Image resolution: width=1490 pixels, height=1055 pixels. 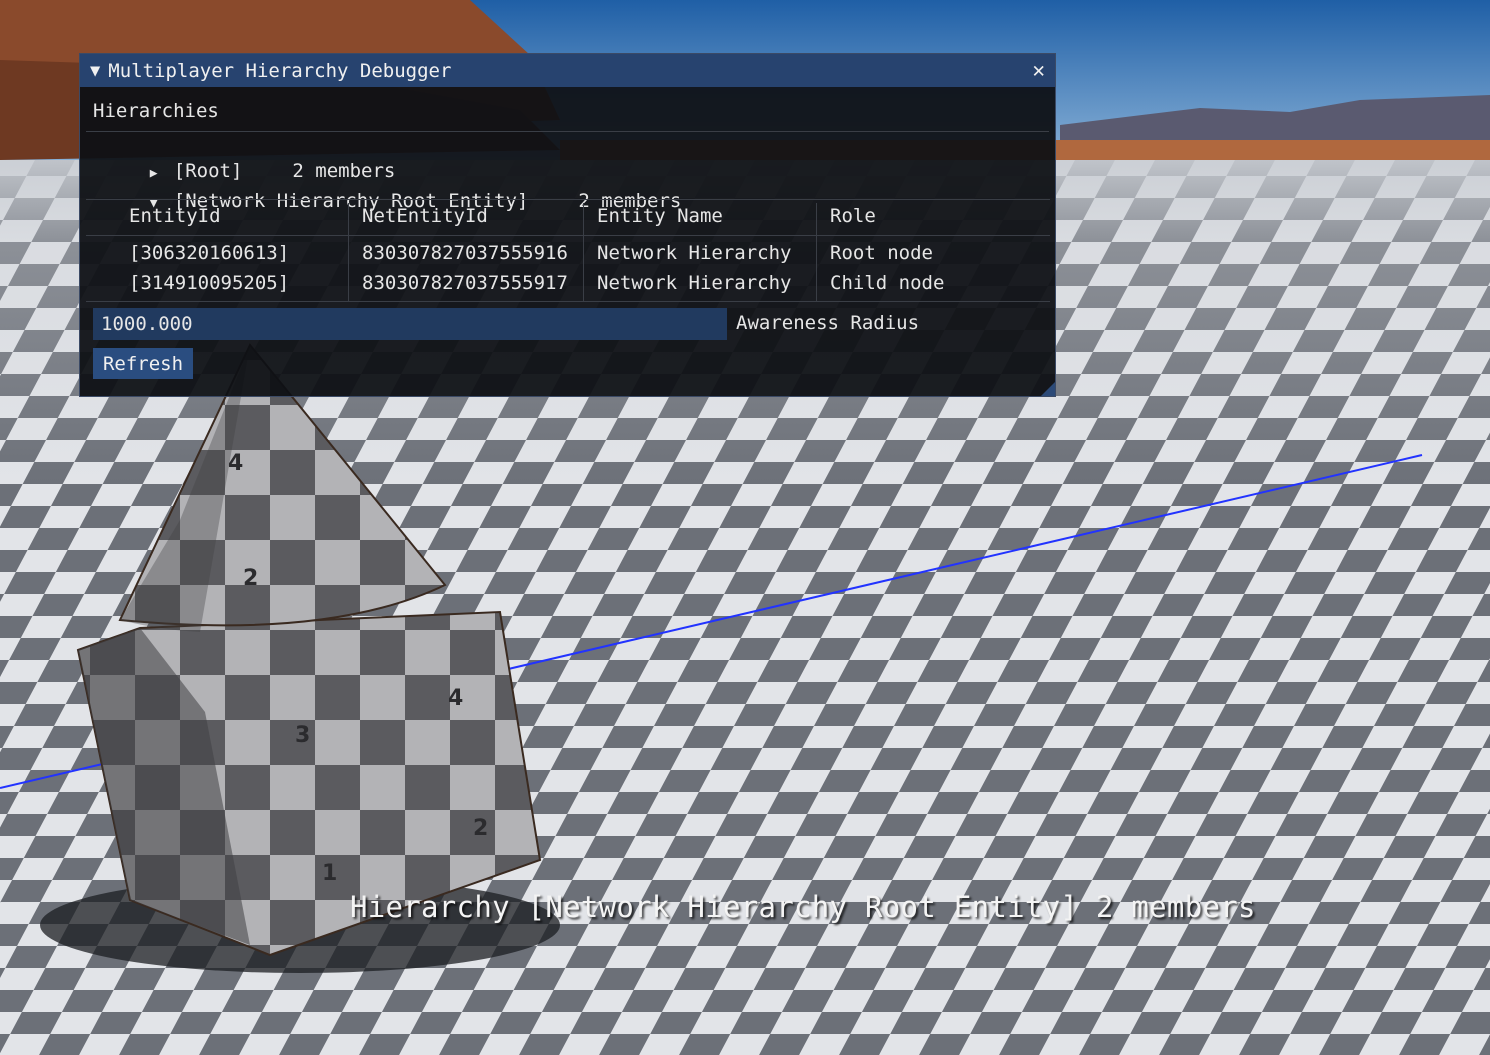 What do you see at coordinates (143, 363) in the screenshot?
I see `refresh-button: Refresh` at bounding box center [143, 363].